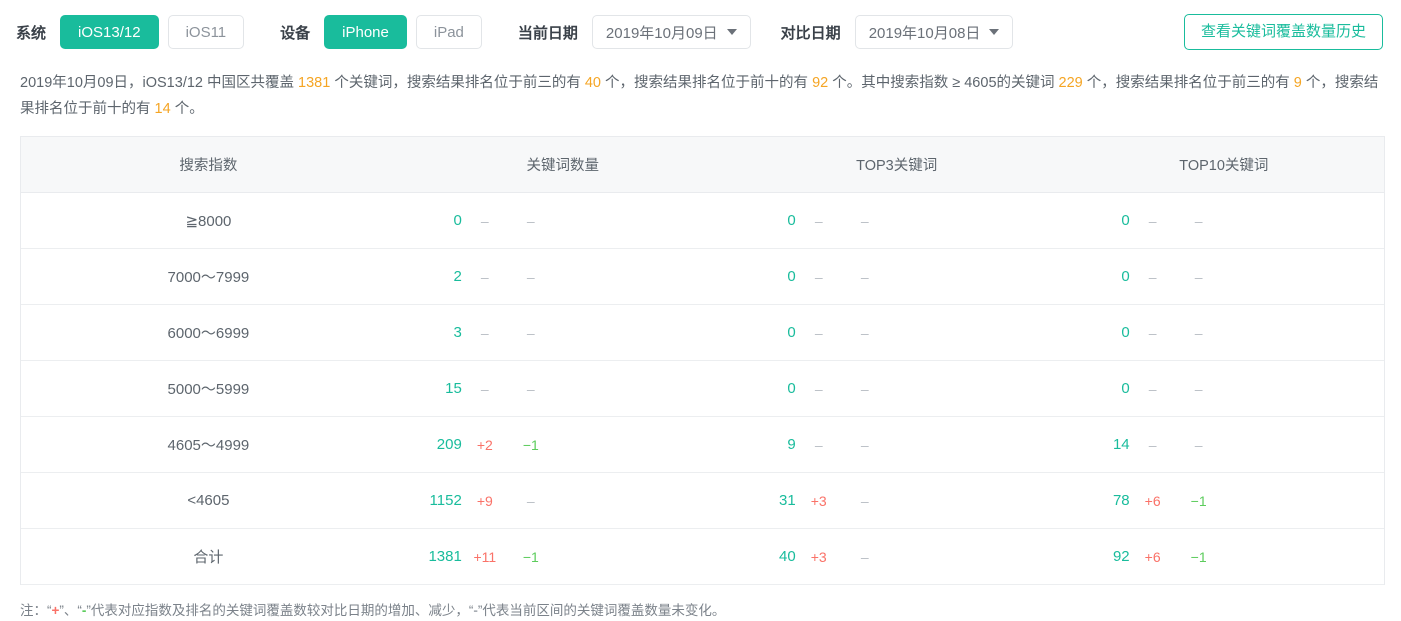 This screenshot has height=621, width=1401. Describe the element at coordinates (787, 500) in the screenshot. I see `metric-value: 31` at that location.